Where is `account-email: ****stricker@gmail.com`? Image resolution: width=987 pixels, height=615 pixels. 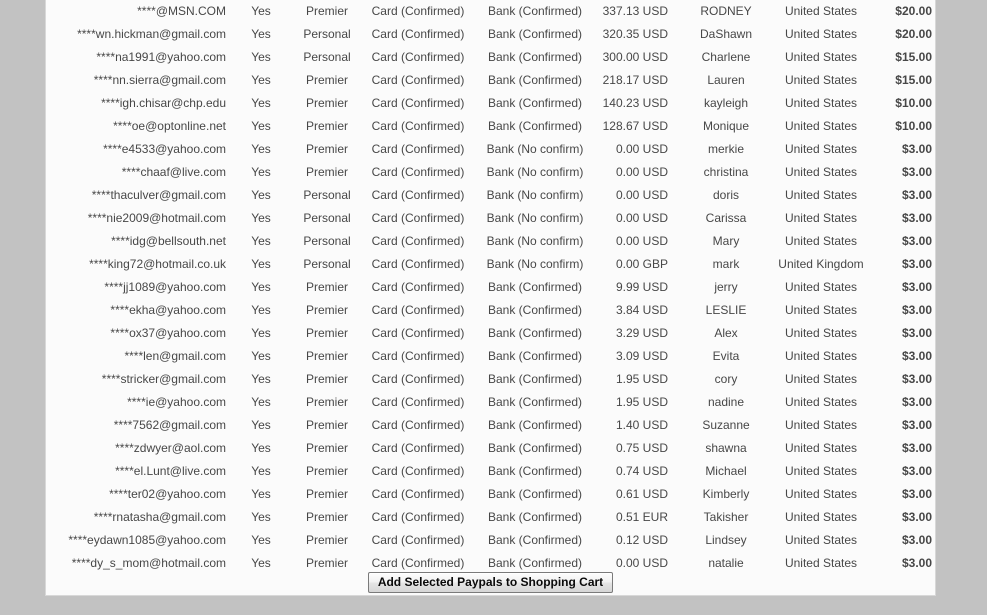
account-email: ****stricker@gmail.com is located at coordinates (163, 379).